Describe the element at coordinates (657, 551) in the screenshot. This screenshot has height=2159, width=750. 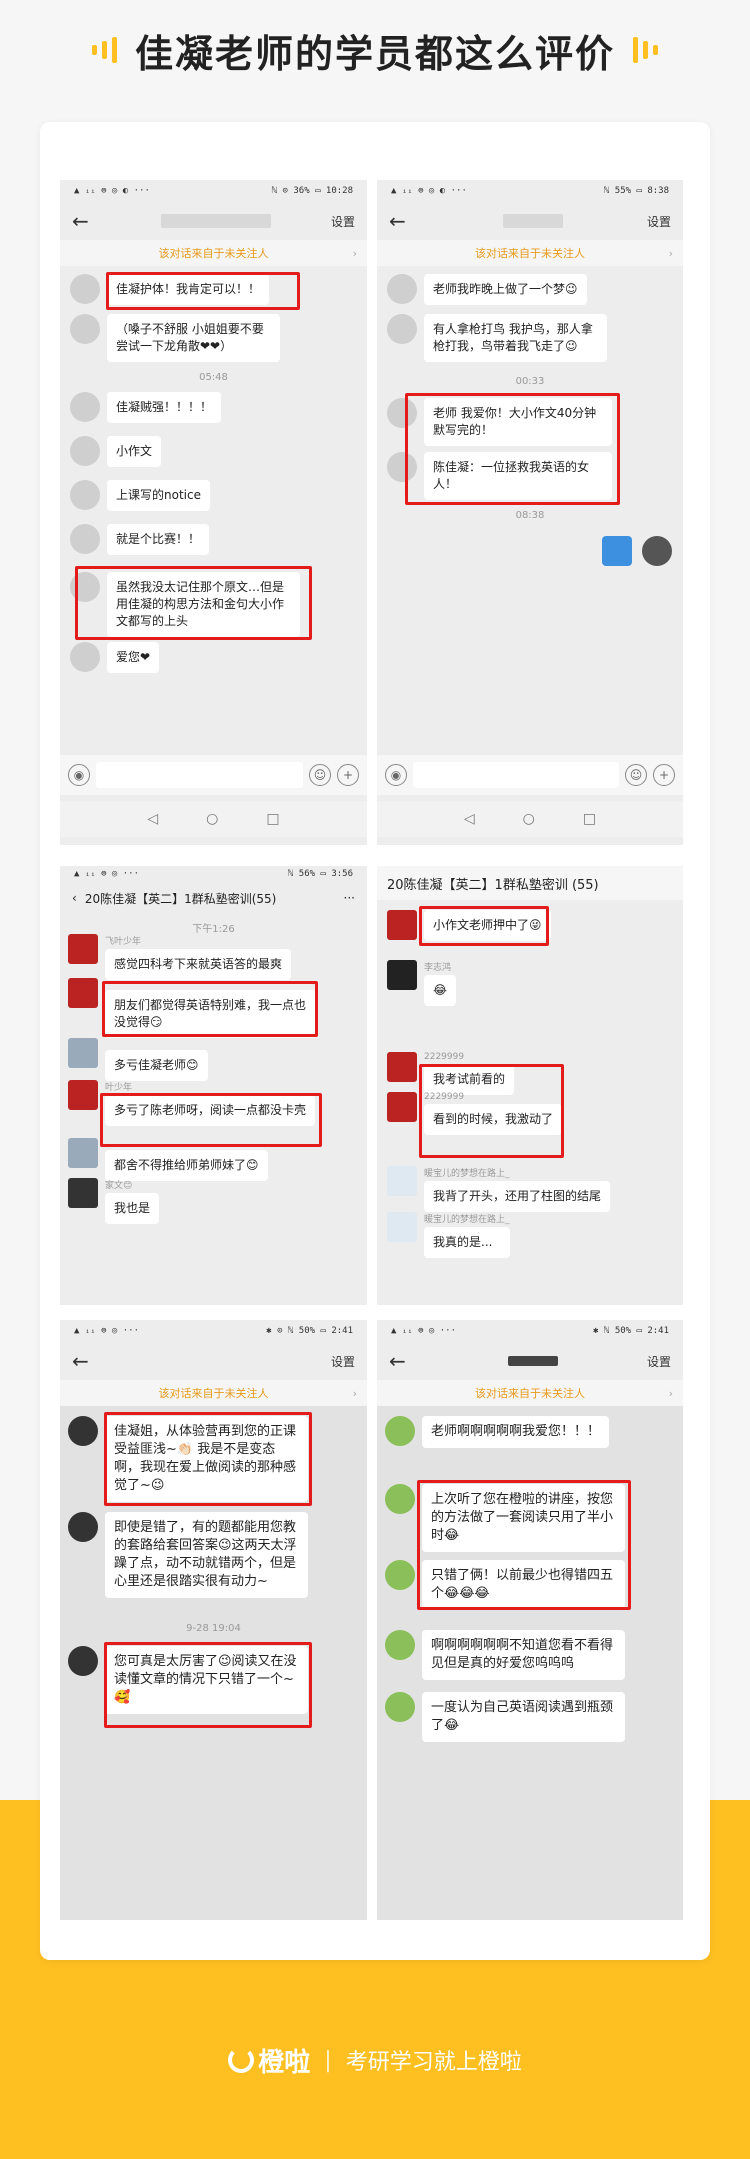
I see `self-avatar` at that location.